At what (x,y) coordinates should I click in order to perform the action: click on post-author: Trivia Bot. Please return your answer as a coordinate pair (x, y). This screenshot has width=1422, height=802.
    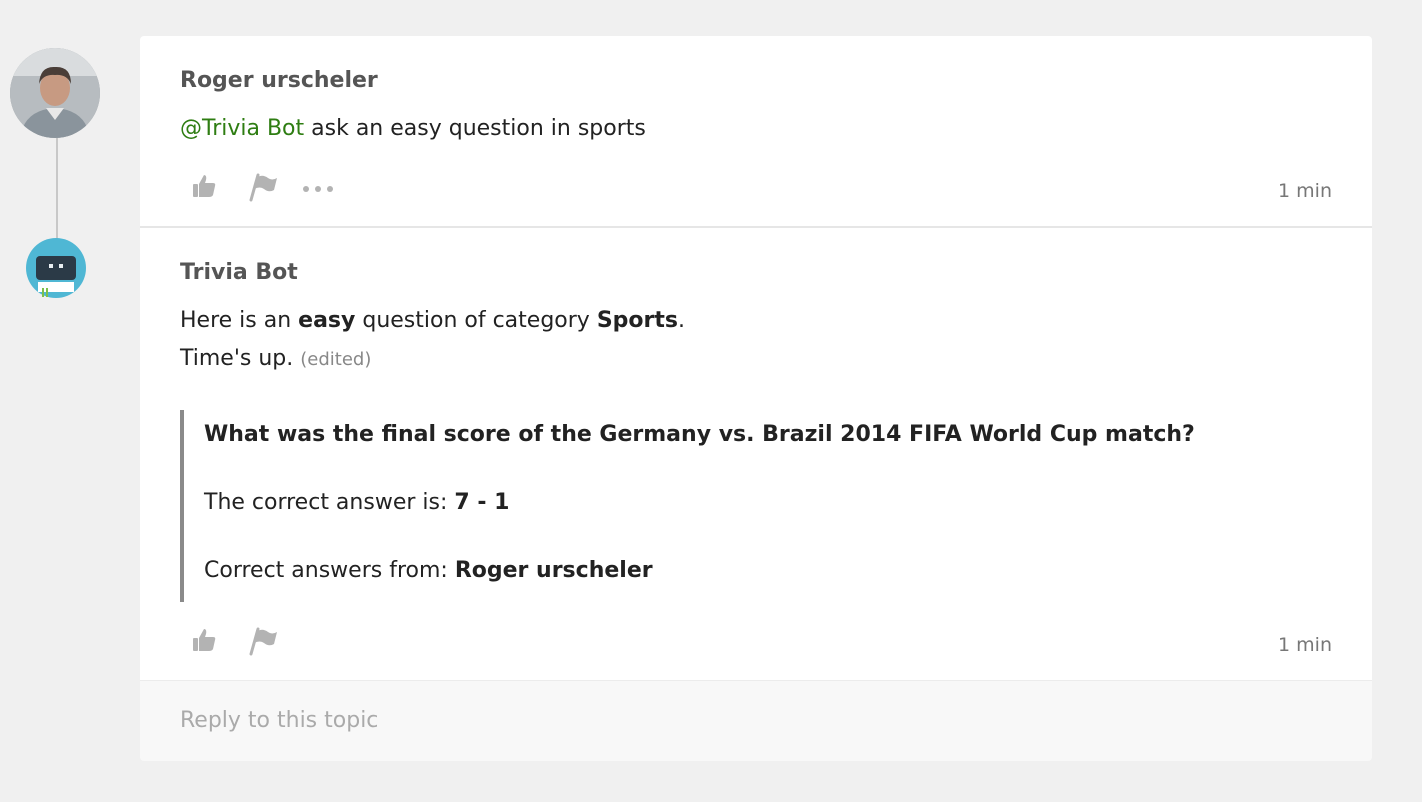
    Looking at the image, I should click on (239, 272).